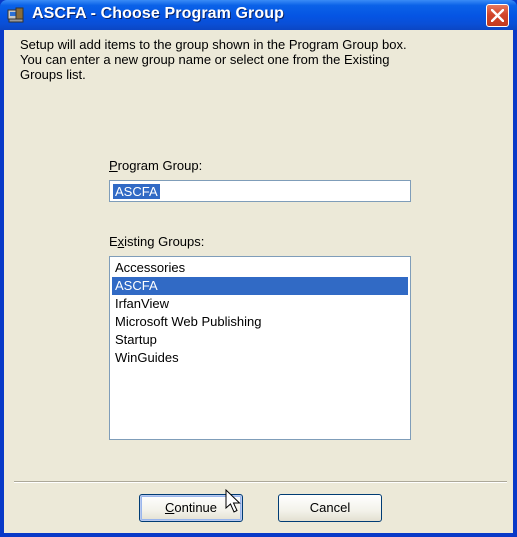 This screenshot has height=537, width=517. I want to click on mouse-cursor-icon, so click(233, 501).